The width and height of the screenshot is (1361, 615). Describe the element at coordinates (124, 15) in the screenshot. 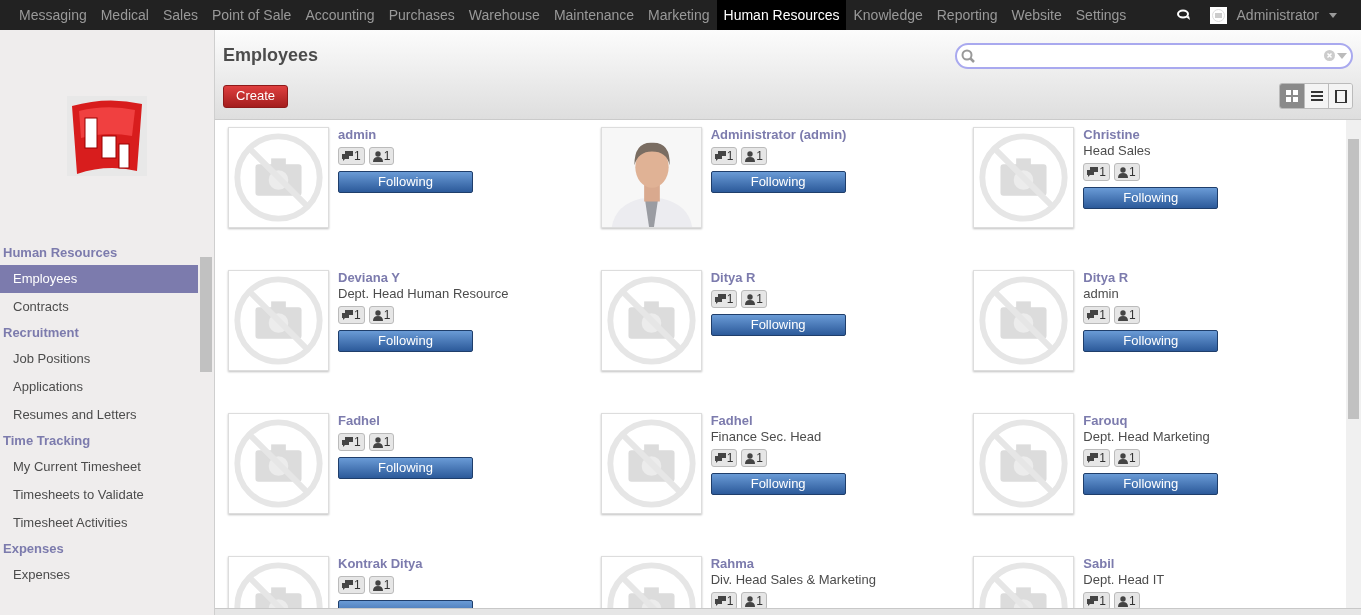

I see `menu-item: Medical` at that location.